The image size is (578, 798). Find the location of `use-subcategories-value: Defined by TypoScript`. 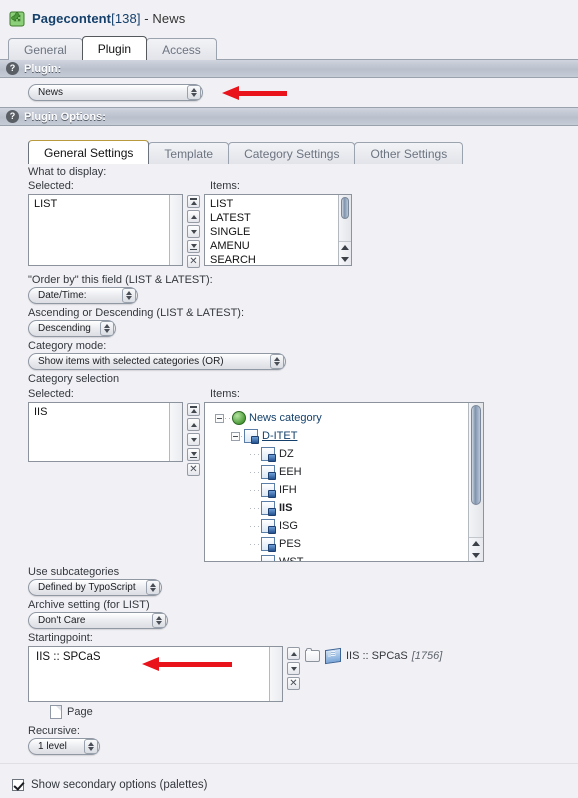

use-subcategories-value: Defined by TypoScript is located at coordinates (87, 587).